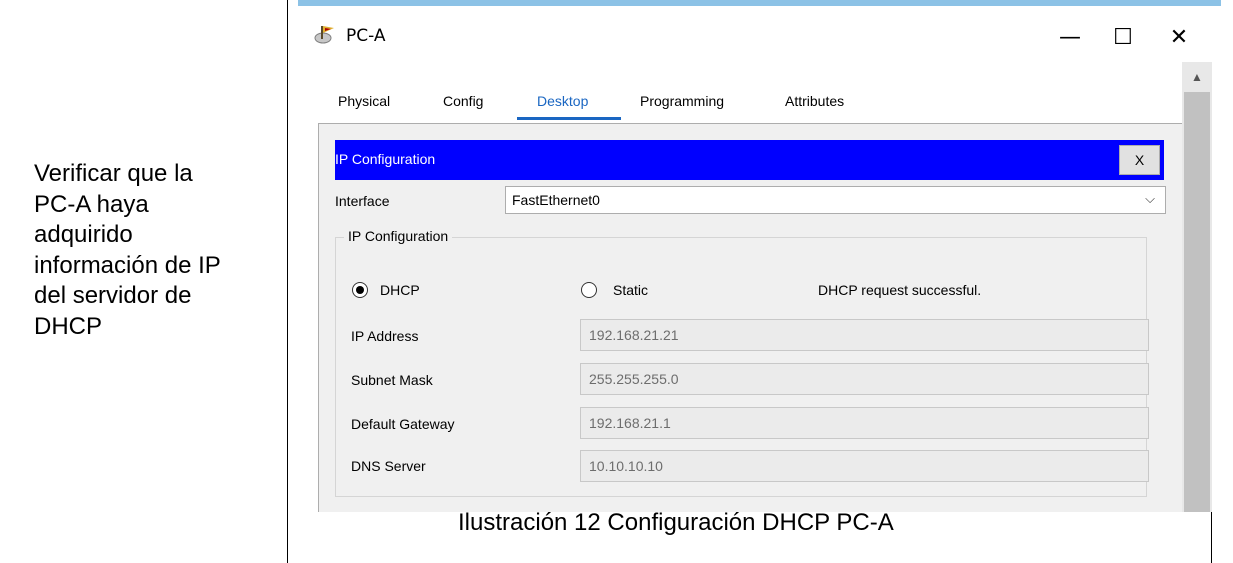  What do you see at coordinates (385, 336) in the screenshot?
I see `ip-address-label: IP Address` at bounding box center [385, 336].